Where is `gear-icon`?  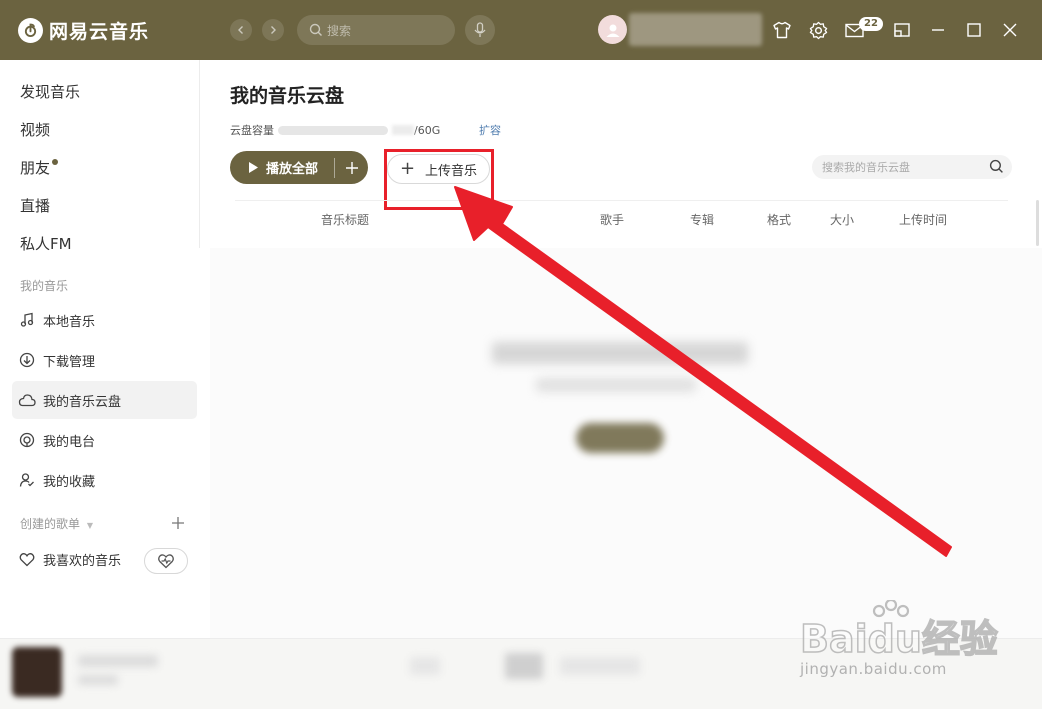 gear-icon is located at coordinates (818, 30).